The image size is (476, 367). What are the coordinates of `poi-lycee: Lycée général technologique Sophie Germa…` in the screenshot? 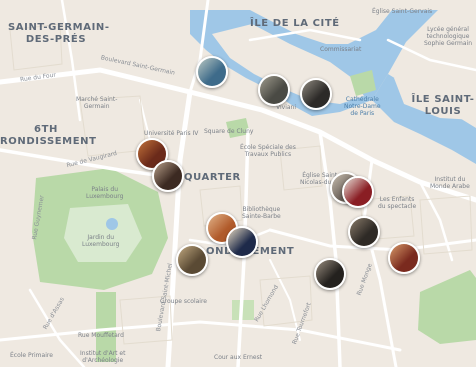 It's located at (448, 36).